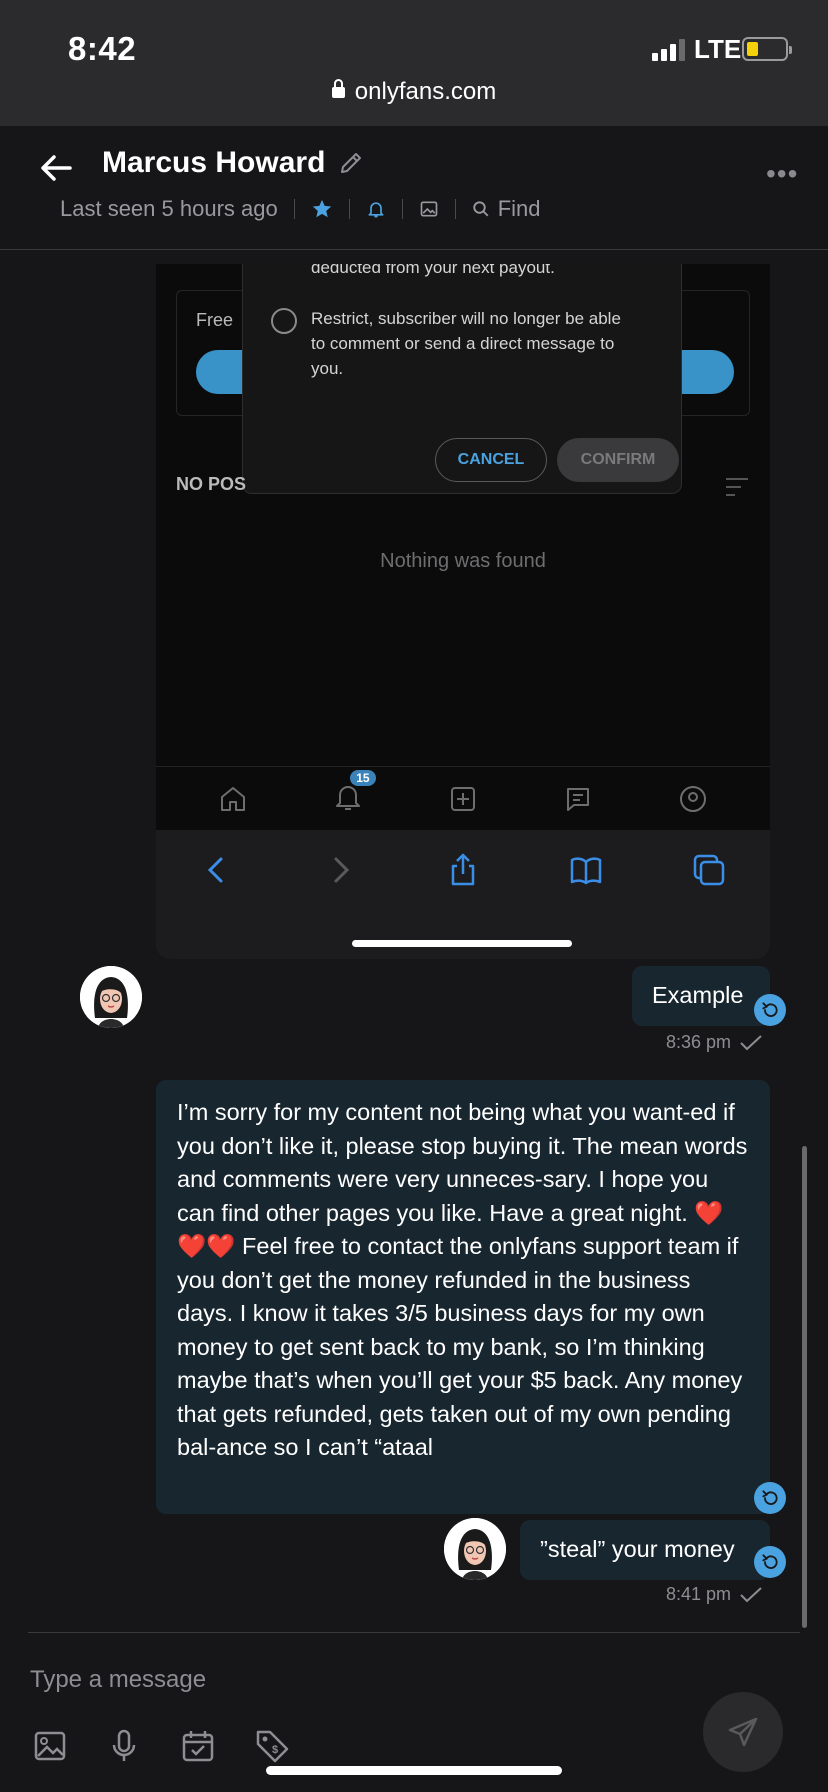 The width and height of the screenshot is (828, 1792). Describe the element at coordinates (699, 1042) in the screenshot. I see `message-time: 8:36 pm` at that location.